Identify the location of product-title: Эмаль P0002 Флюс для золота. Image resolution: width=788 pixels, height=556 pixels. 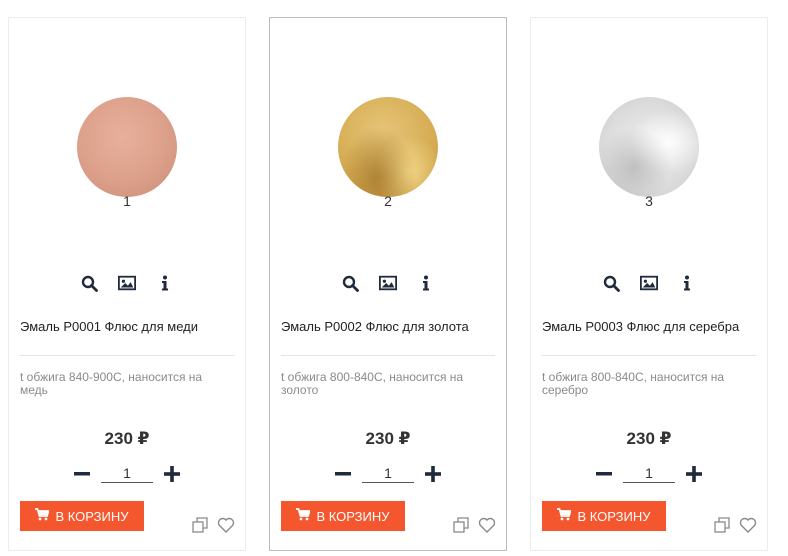
(389, 326).